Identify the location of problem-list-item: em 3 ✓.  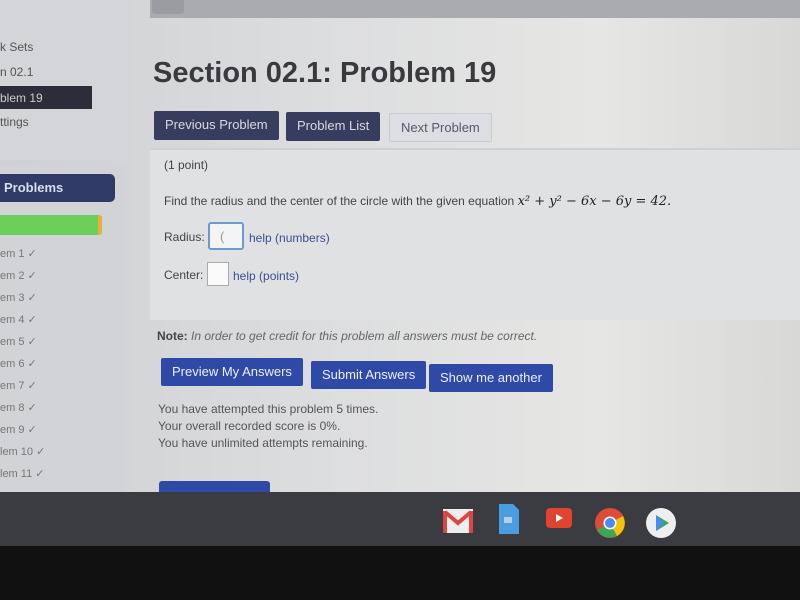
(18, 297).